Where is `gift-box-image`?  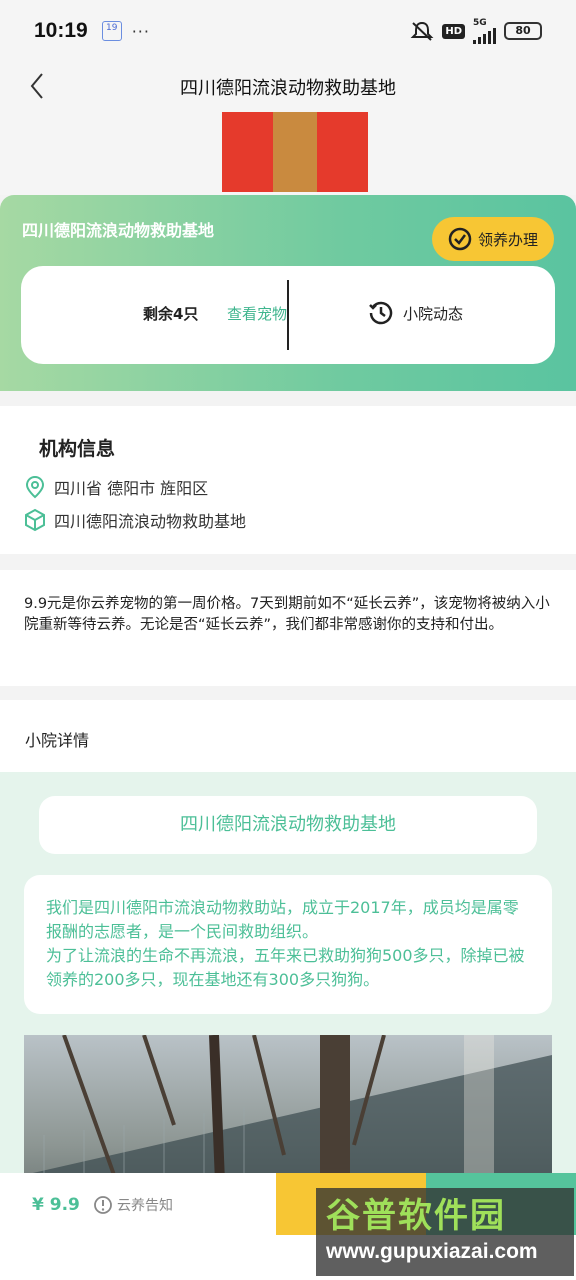
gift-box-image is located at coordinates (295, 152).